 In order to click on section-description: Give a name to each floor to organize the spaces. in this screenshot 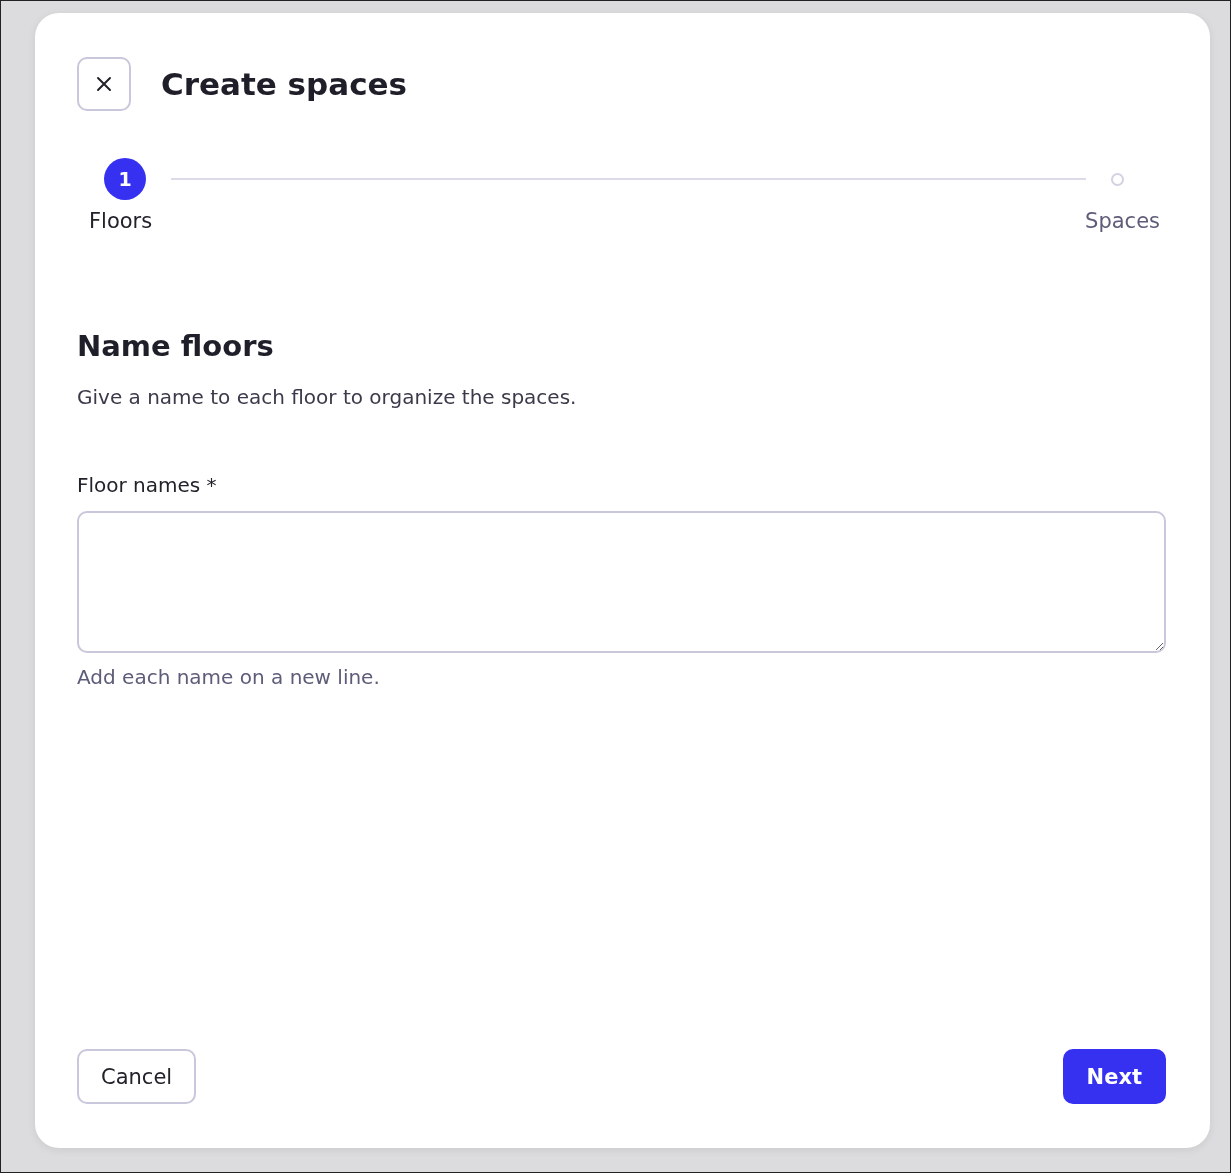, I will do `click(327, 397)`.